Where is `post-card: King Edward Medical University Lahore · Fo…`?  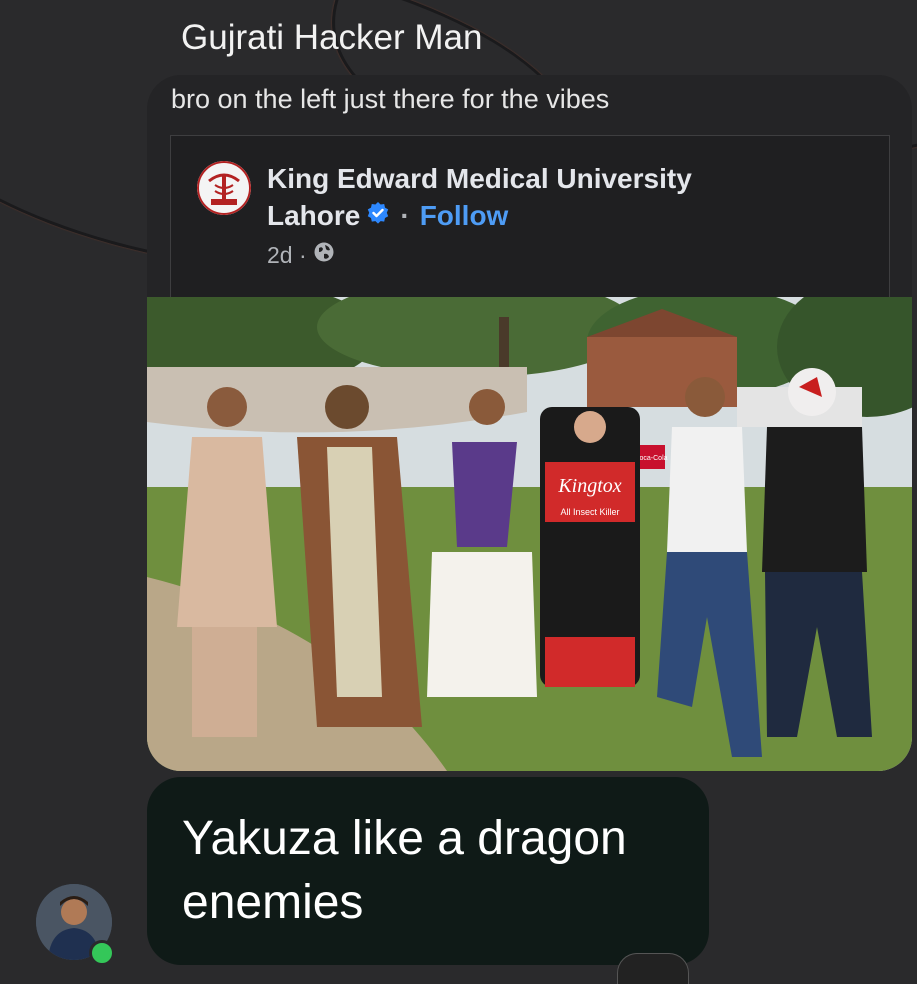 post-card: King Edward Medical University Lahore · Fo… is located at coordinates (530, 216).